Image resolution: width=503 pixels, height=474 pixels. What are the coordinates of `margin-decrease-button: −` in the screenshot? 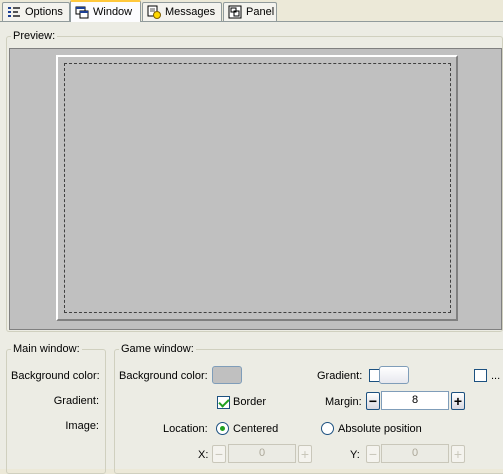 It's located at (373, 401).